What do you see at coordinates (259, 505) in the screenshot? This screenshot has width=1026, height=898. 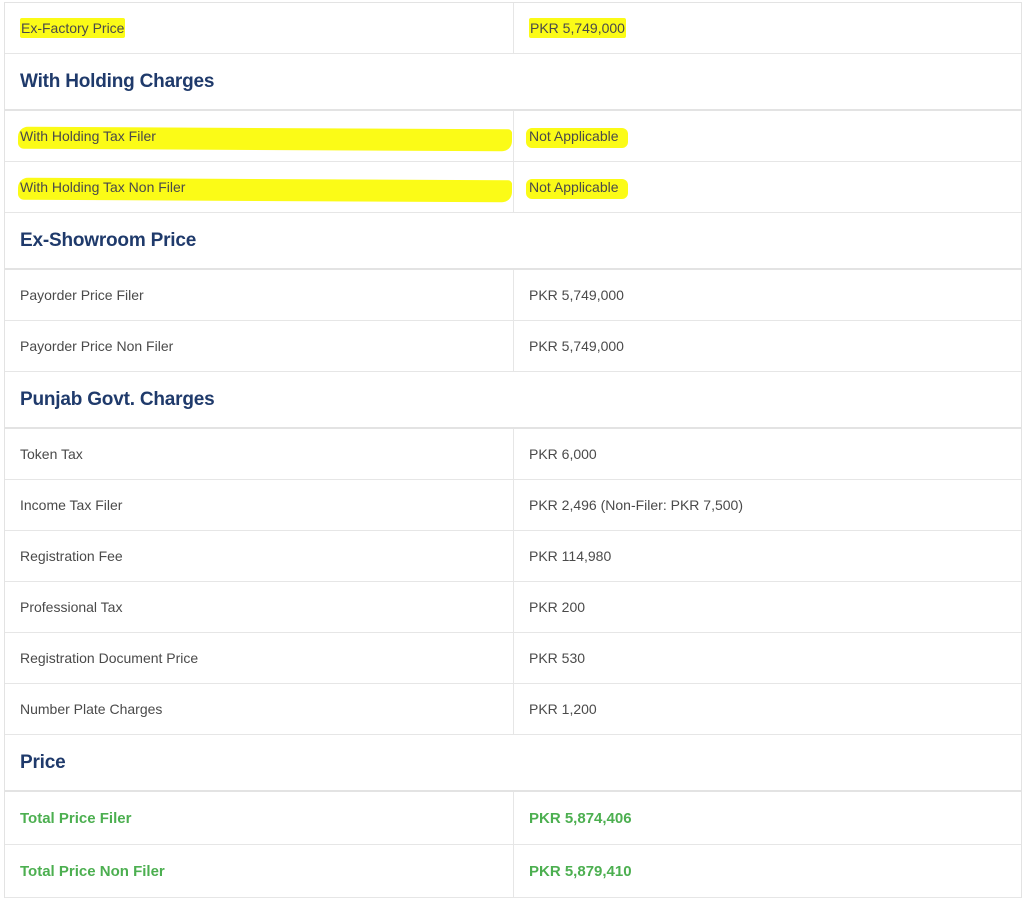 I see `income-tax-filer-label: Income Tax Filer` at bounding box center [259, 505].